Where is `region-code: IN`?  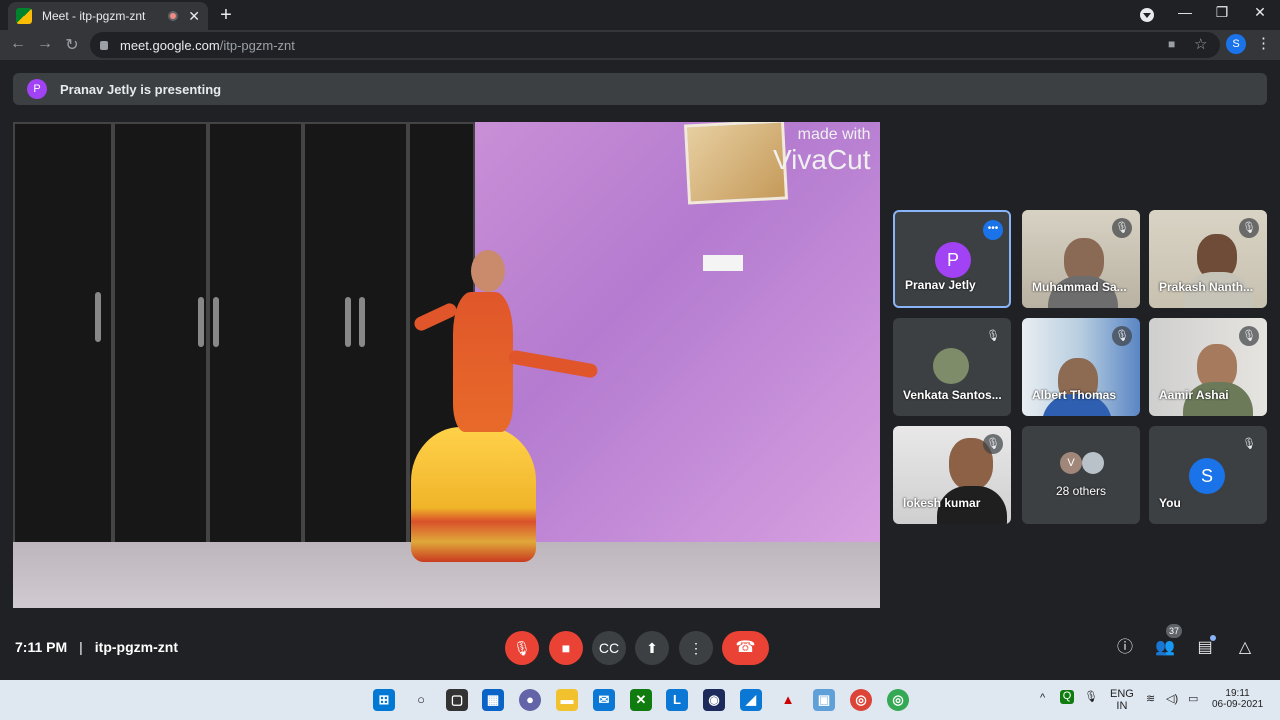 region-code: IN is located at coordinates (1122, 706).